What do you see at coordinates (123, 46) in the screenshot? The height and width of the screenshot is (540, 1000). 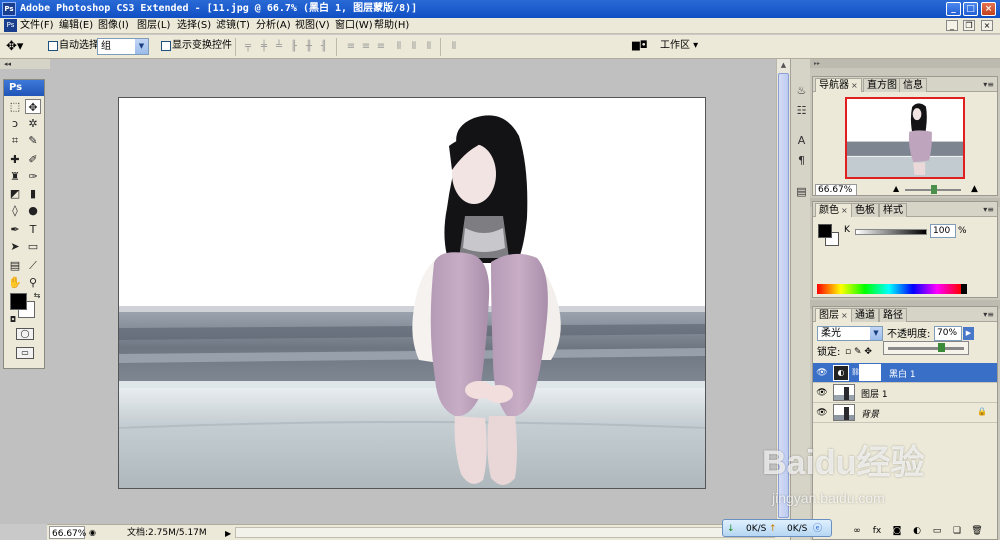 I see `auto-select-dropdown: 组 ▼` at bounding box center [123, 46].